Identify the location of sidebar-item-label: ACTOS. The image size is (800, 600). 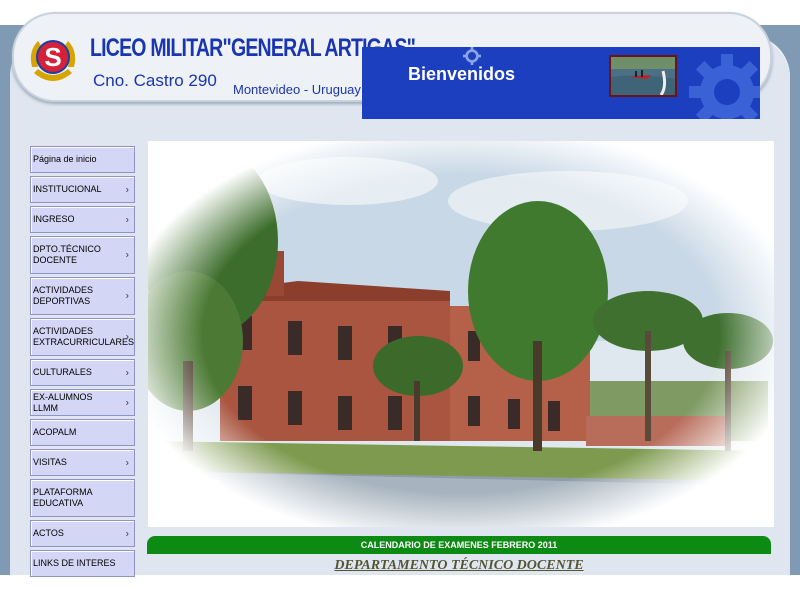
(48, 533).